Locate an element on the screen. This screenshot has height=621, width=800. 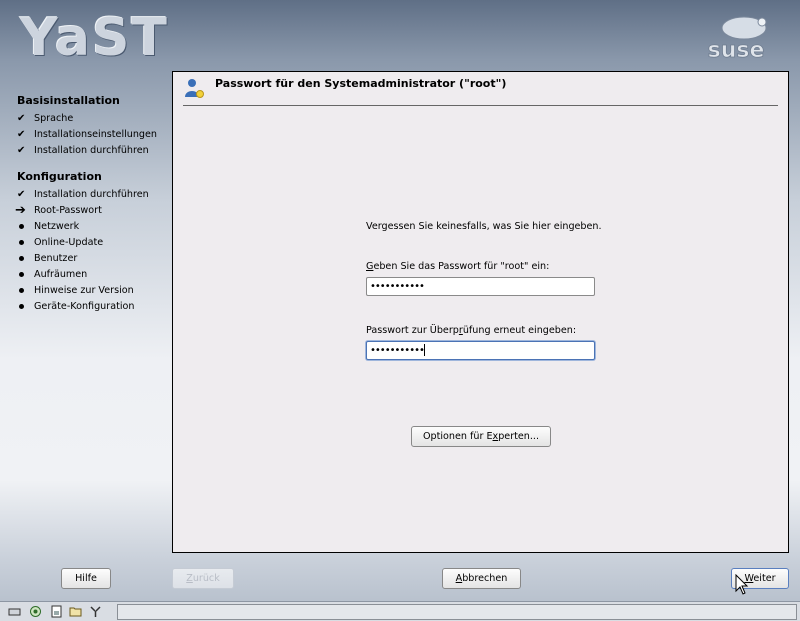
password-input: ••••••••••• is located at coordinates (480, 286).